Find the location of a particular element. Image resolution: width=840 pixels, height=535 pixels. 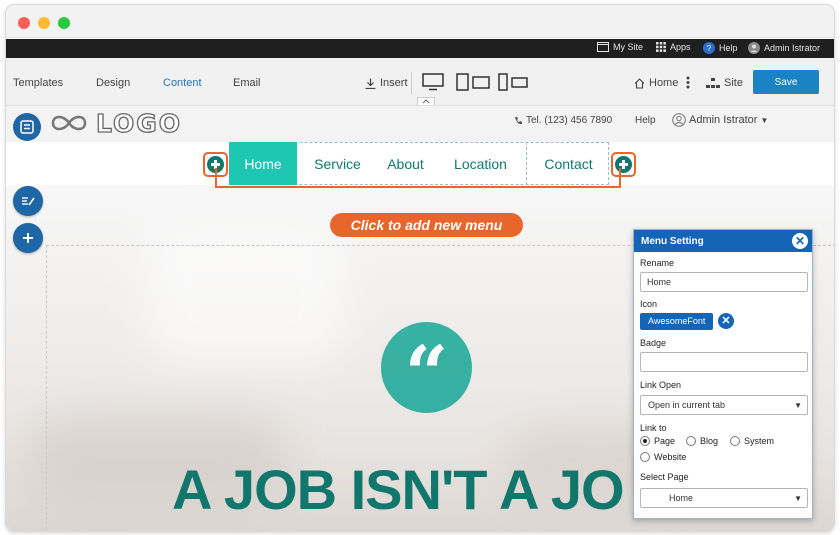

page-settings-button is located at coordinates (27, 127).